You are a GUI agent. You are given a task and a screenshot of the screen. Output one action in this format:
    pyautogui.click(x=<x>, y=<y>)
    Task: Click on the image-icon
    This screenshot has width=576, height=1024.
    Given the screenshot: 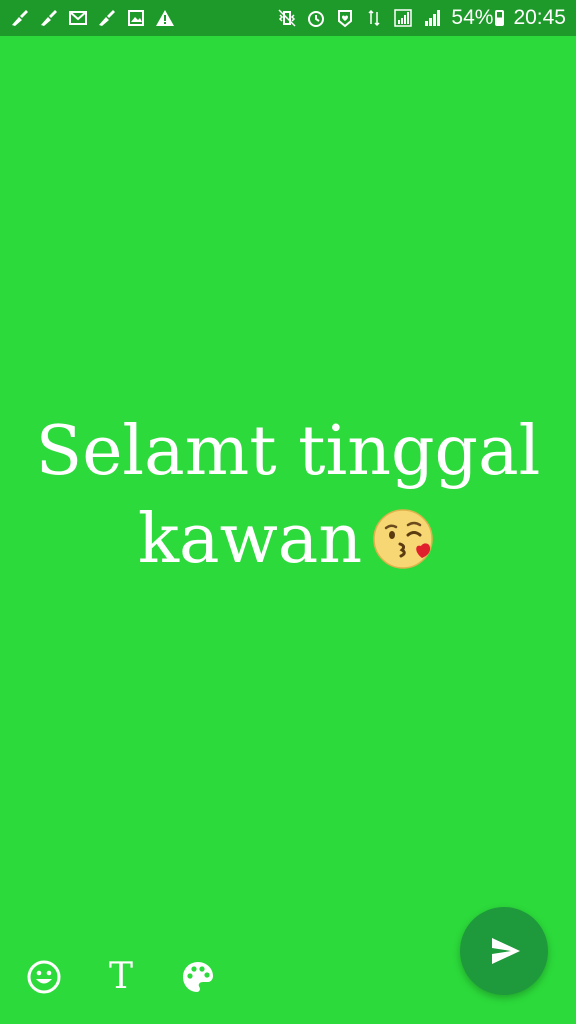 What is the action you would take?
    pyautogui.click(x=136, y=18)
    